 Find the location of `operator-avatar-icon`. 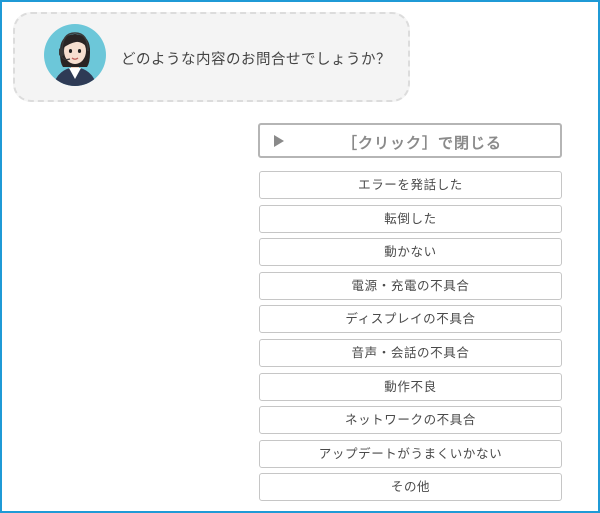

operator-avatar-icon is located at coordinates (75, 55).